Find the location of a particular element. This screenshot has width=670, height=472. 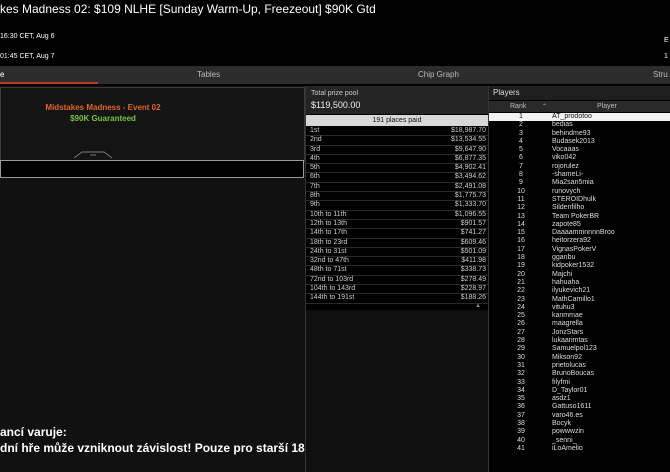

player-name: rojorulez is located at coordinates (565, 166).